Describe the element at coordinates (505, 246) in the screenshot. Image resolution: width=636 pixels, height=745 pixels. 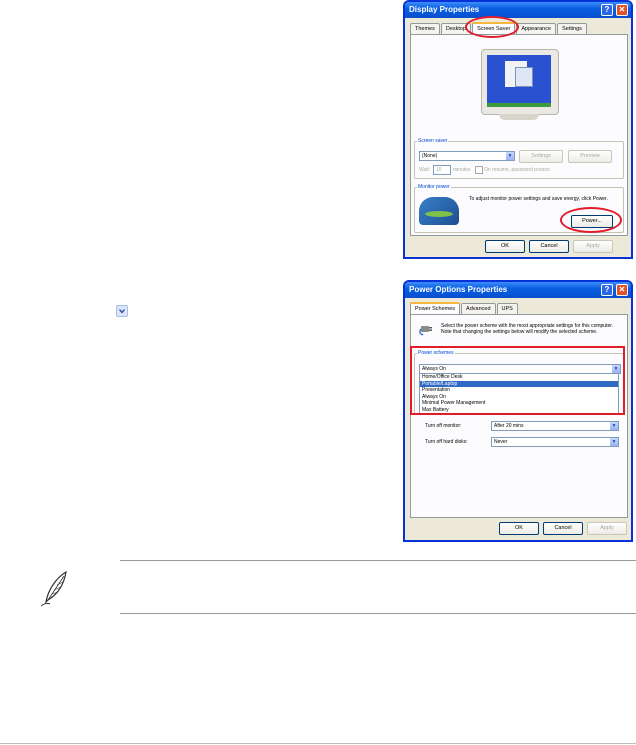
I see `display-ok-button: OK` at that location.